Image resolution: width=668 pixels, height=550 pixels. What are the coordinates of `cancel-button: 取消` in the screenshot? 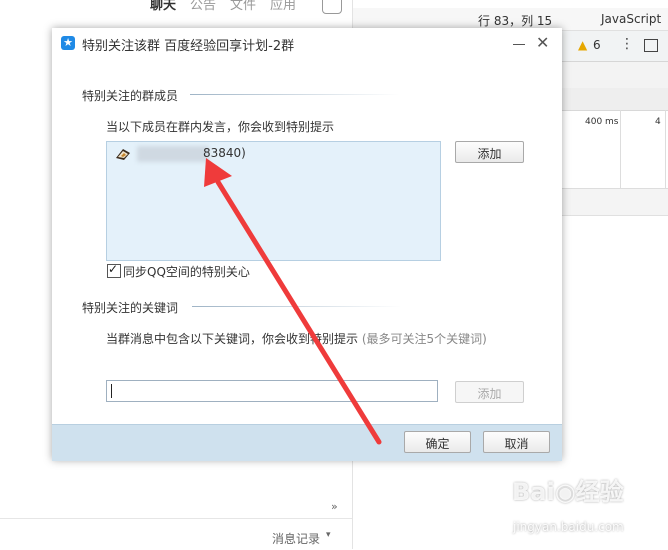 It's located at (516, 442).